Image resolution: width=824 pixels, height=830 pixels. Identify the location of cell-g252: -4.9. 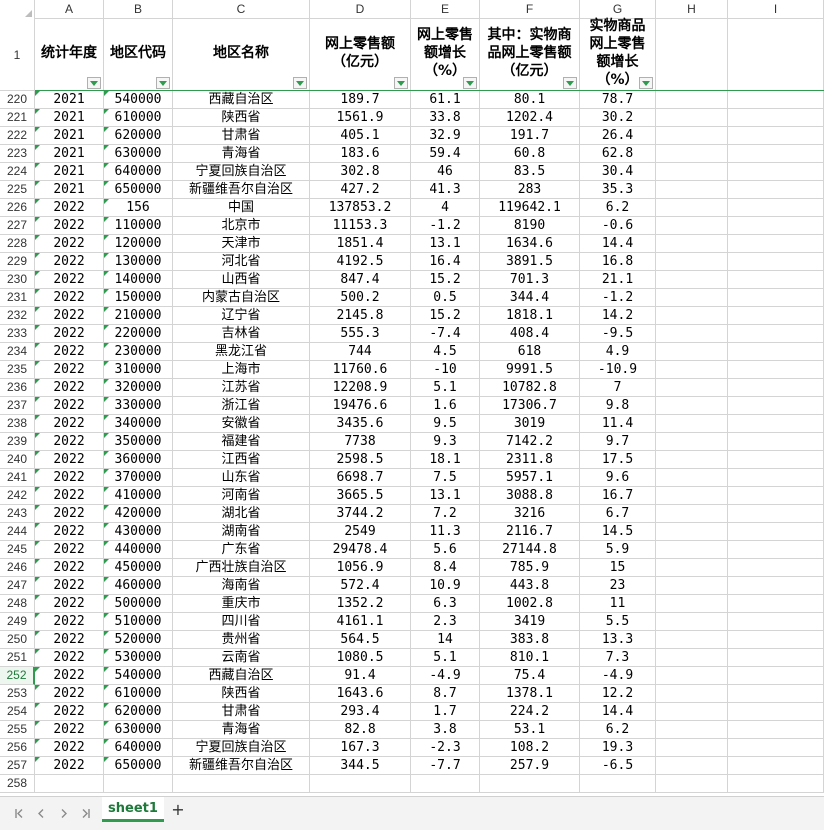
(618, 676).